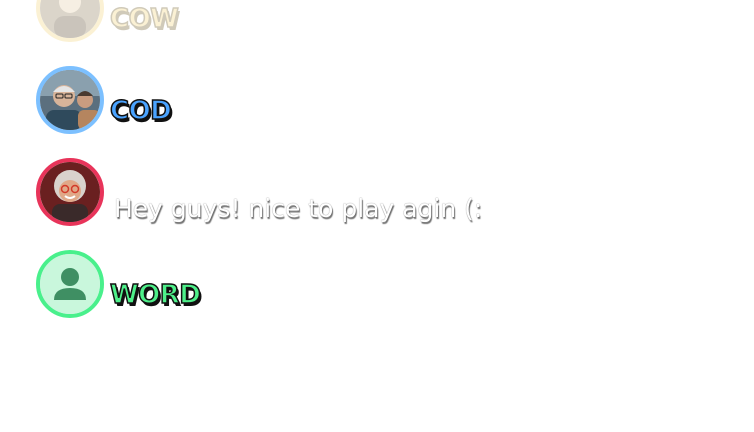 Image resolution: width=754 pixels, height=432 pixels. What do you see at coordinates (386, 21) in the screenshot?
I see `chat-entry: COW` at bounding box center [386, 21].